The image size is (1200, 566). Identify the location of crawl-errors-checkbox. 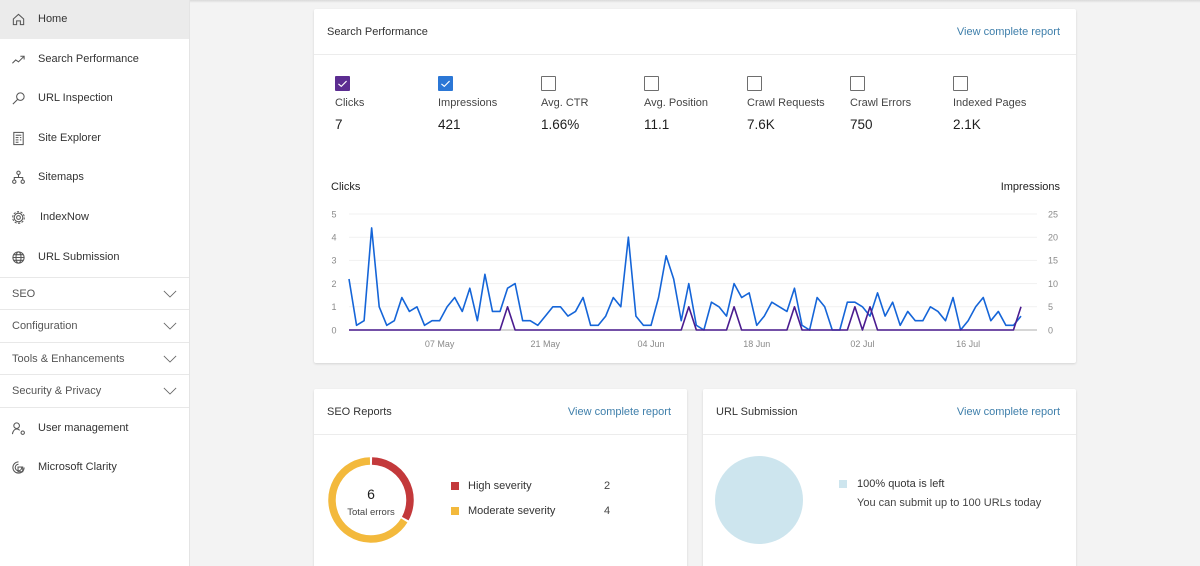
(857, 83).